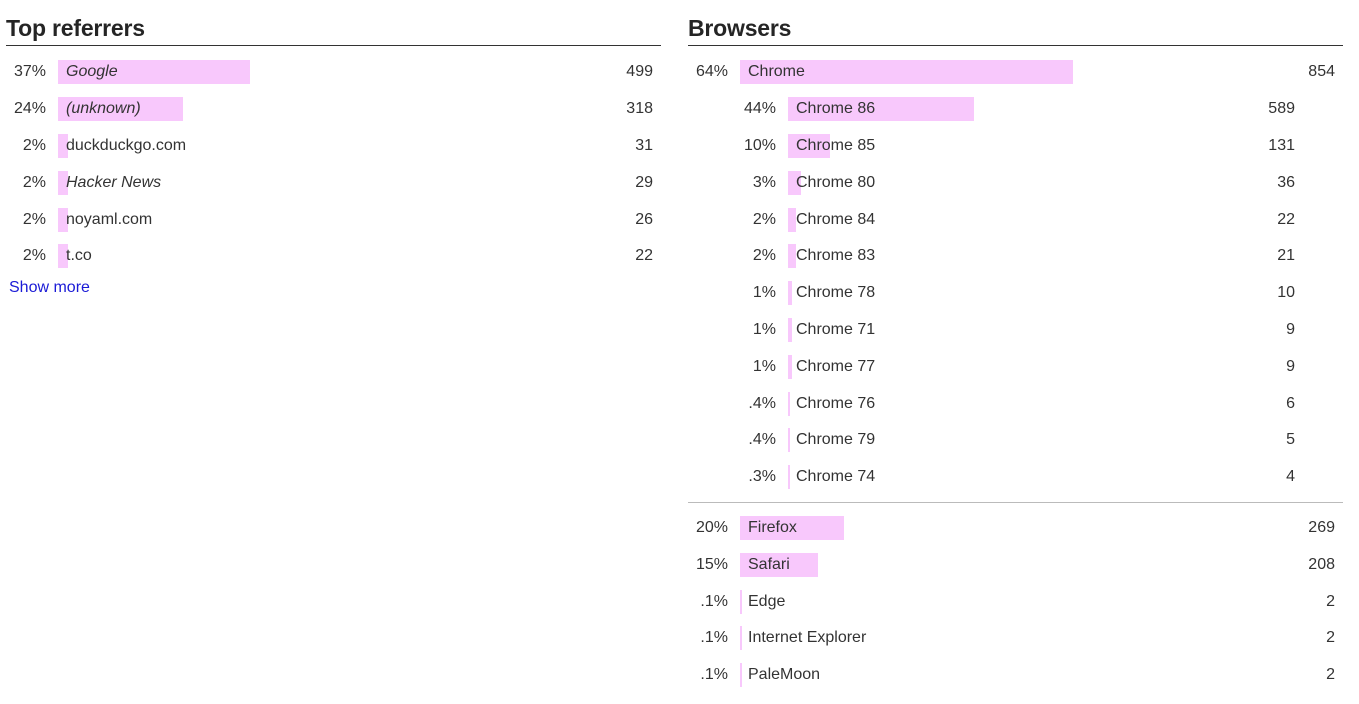  What do you see at coordinates (759, 145) in the screenshot?
I see `version-percent: 10%` at bounding box center [759, 145].